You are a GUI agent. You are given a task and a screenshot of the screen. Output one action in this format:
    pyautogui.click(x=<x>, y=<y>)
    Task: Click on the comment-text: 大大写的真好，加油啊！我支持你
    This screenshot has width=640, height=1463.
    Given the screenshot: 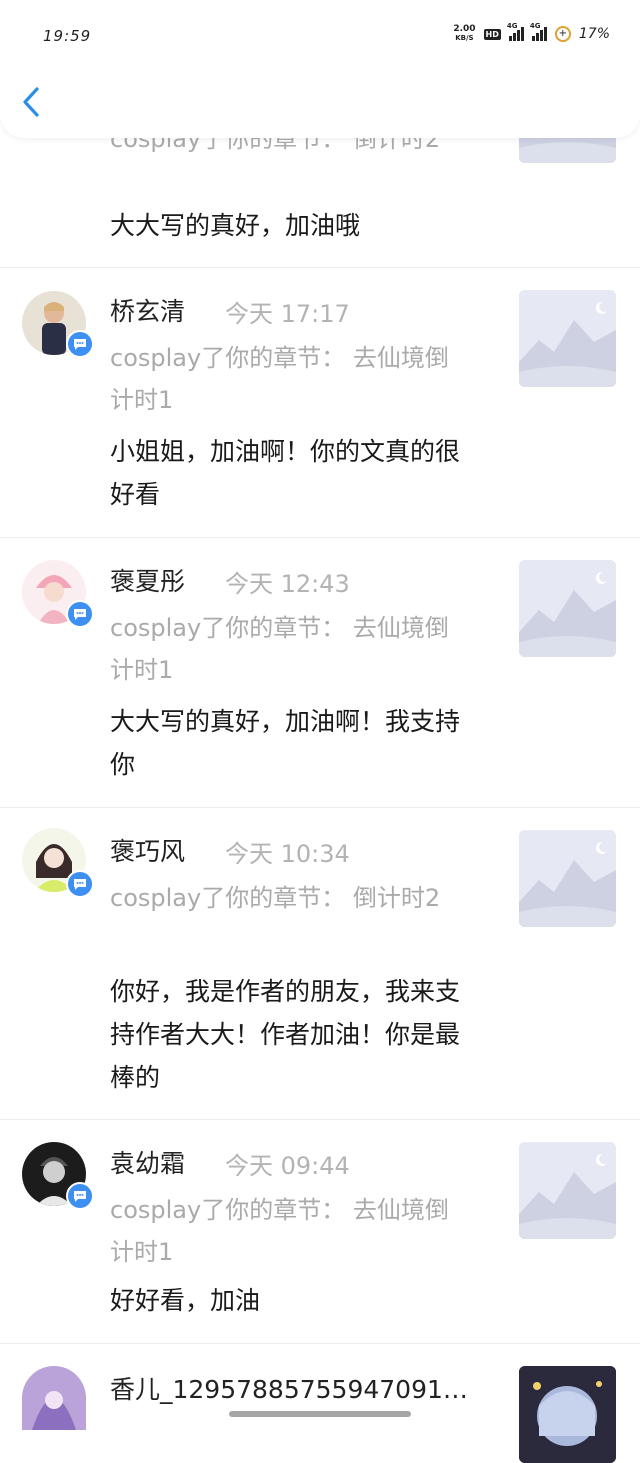 What is the action you would take?
    pyautogui.click(x=285, y=743)
    